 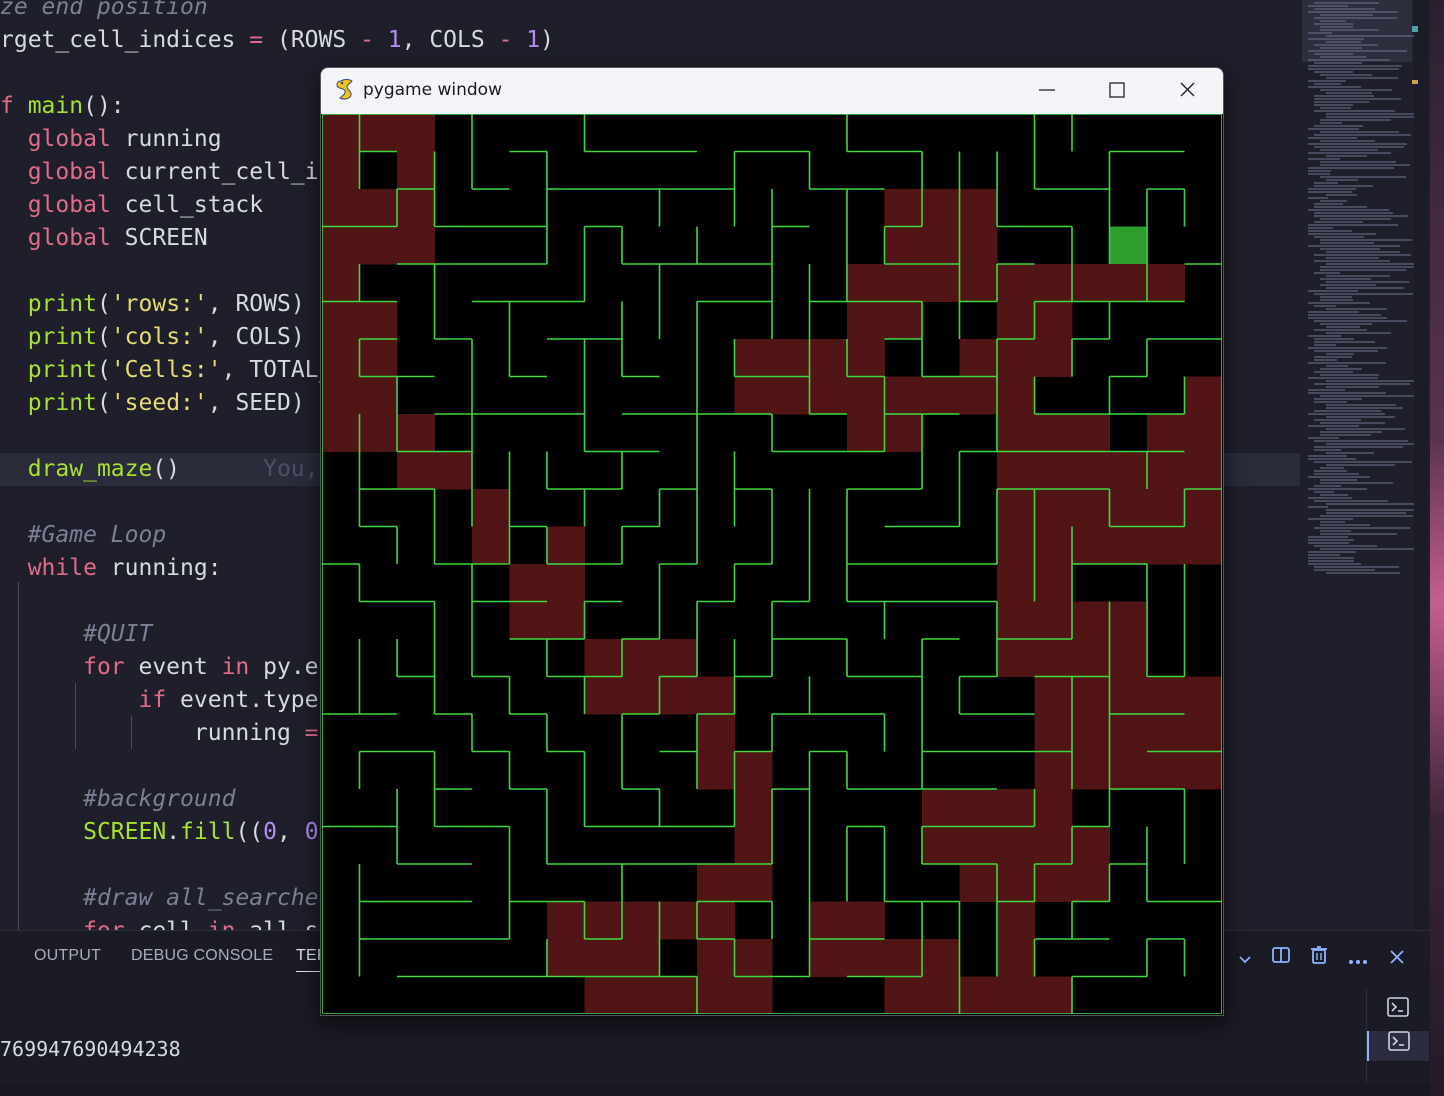 What do you see at coordinates (159, 700) in the screenshot?
I see `code-line: if event.type` at bounding box center [159, 700].